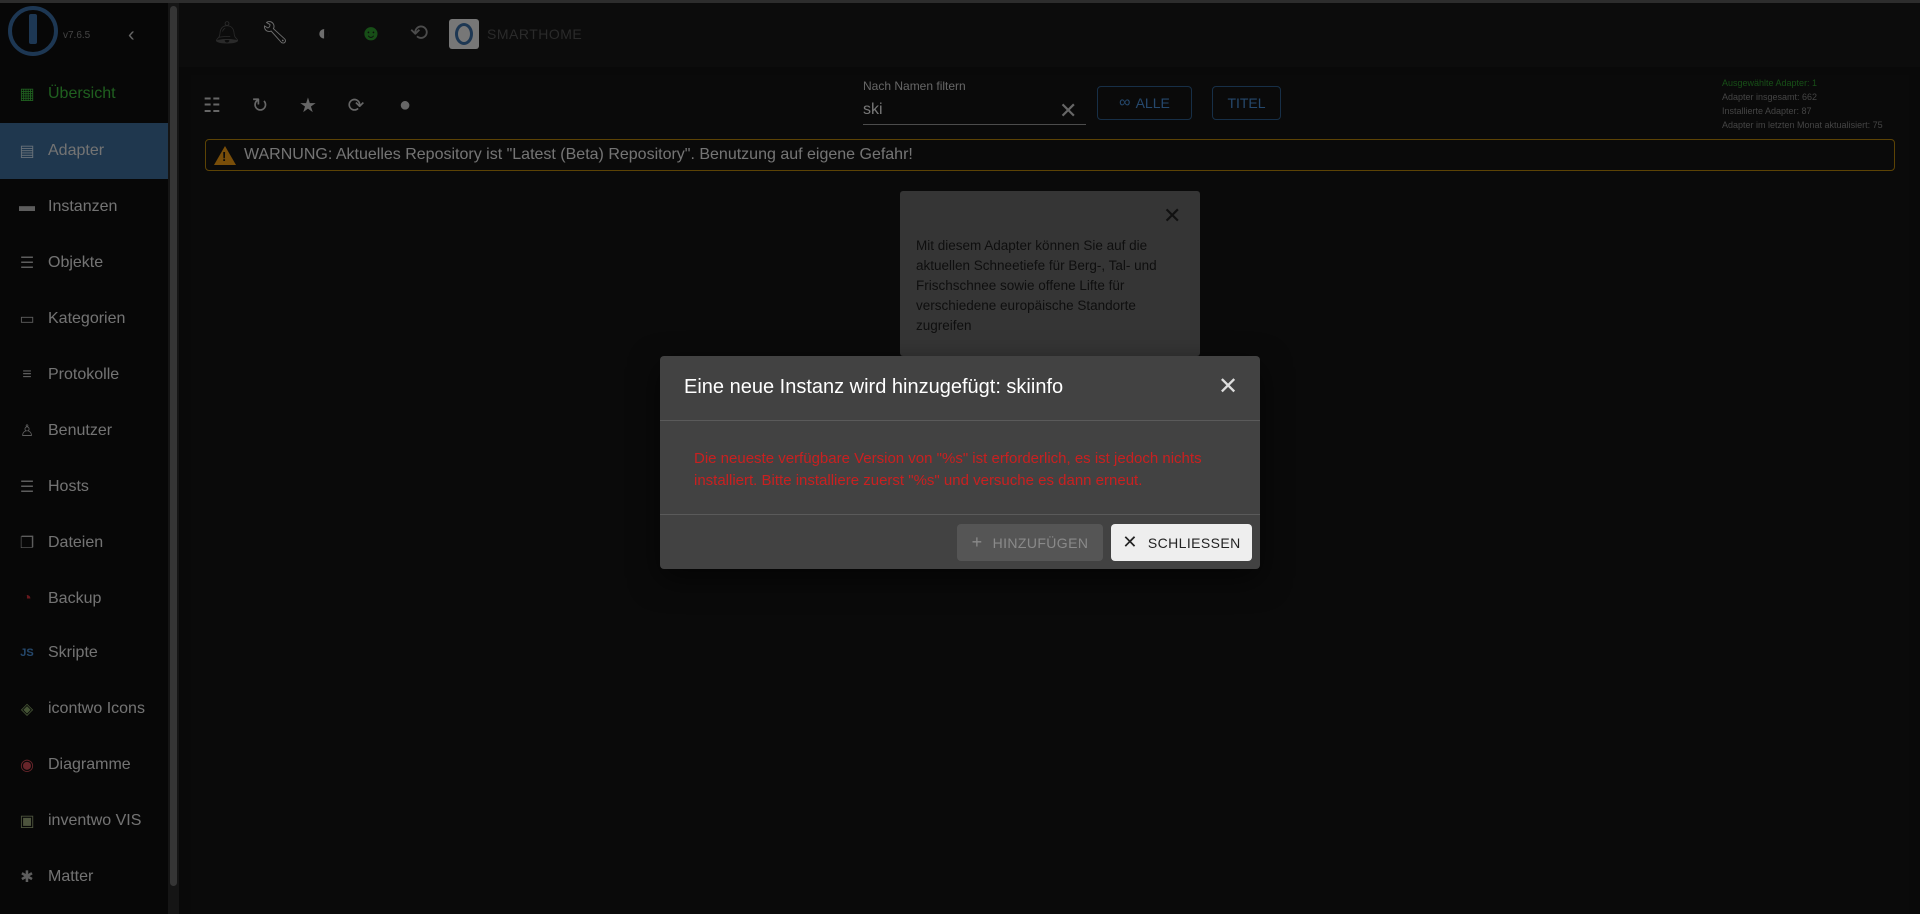  Describe the element at coordinates (1040, 542) in the screenshot. I see `add-button-label: HINZUFÜGEN` at that location.